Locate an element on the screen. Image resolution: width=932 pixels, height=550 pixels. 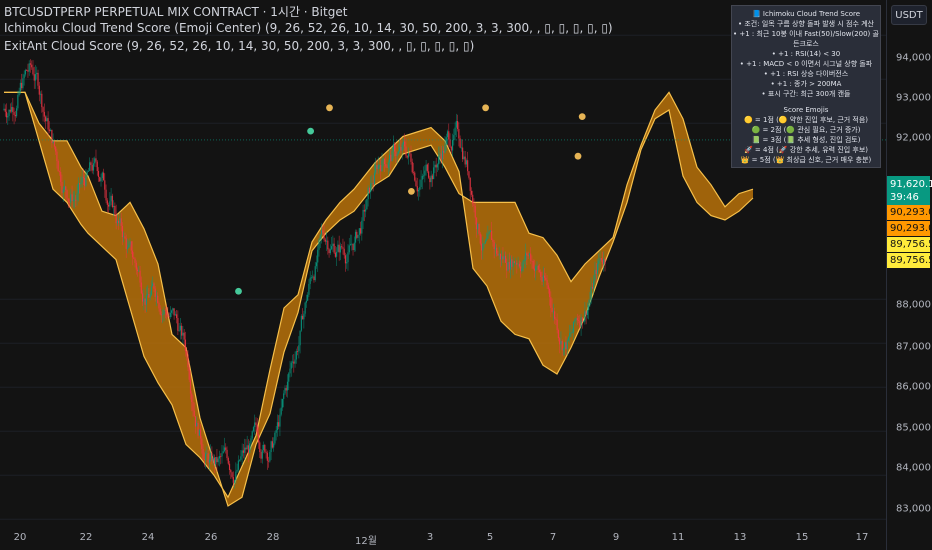
price-tag-yellow: 89,756.5 is located at coordinates (909, 244).